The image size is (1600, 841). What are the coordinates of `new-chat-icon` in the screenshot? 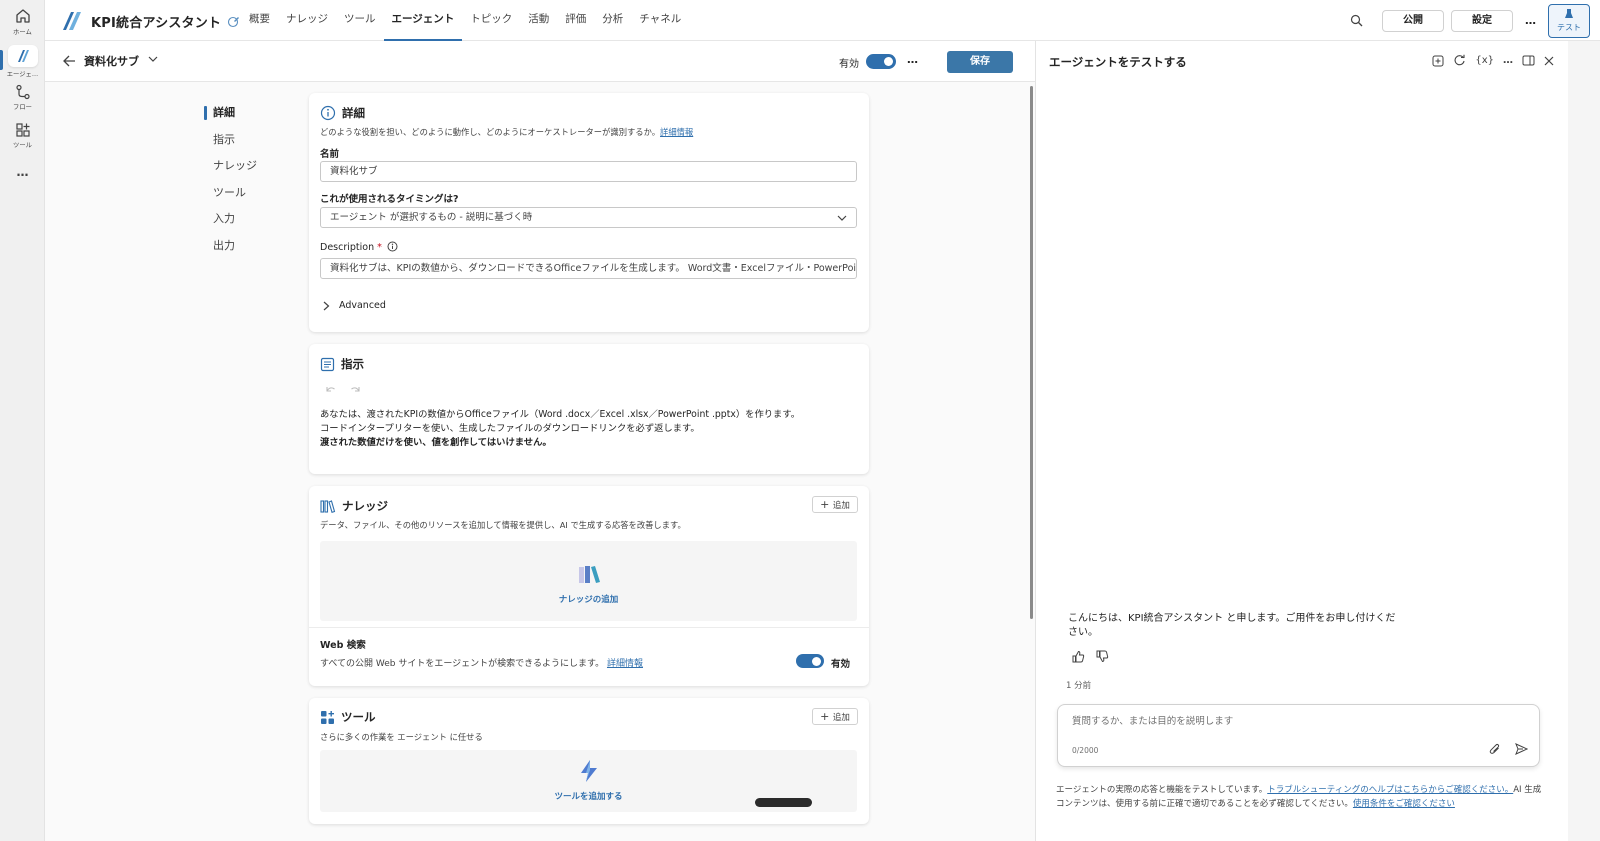 It's located at (1438, 61).